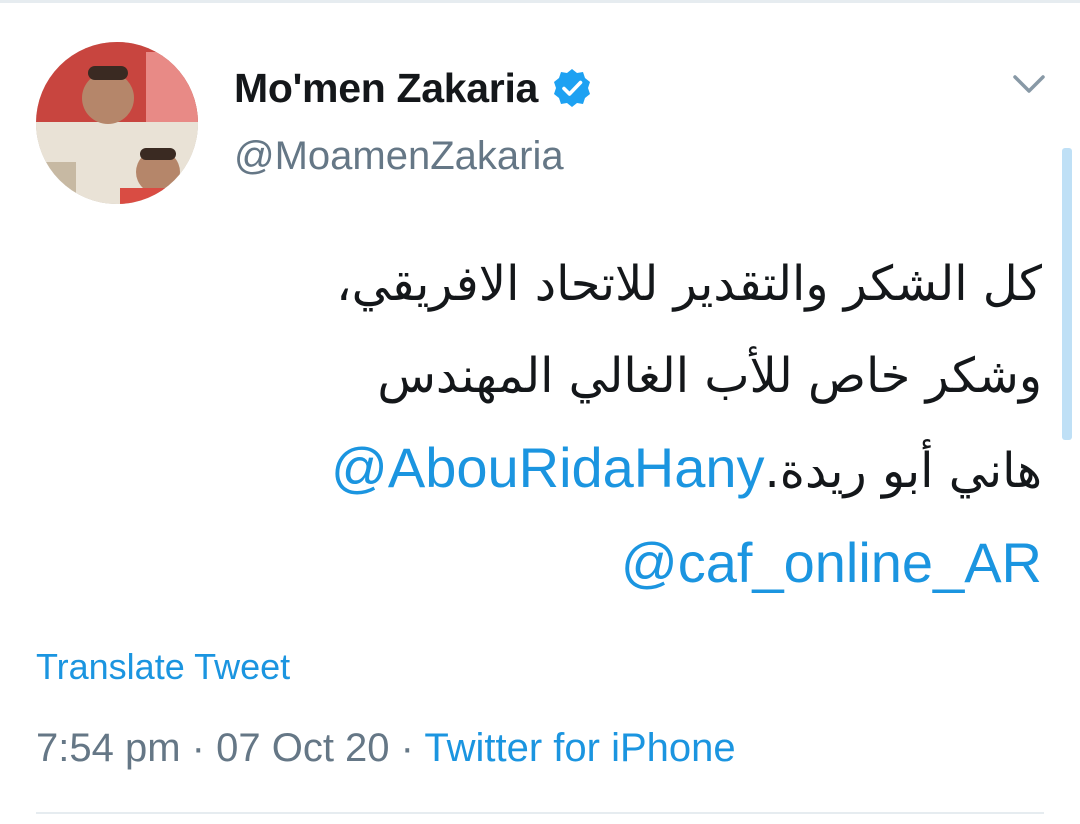  Describe the element at coordinates (1067, 294) in the screenshot. I see `scrollbar` at that location.